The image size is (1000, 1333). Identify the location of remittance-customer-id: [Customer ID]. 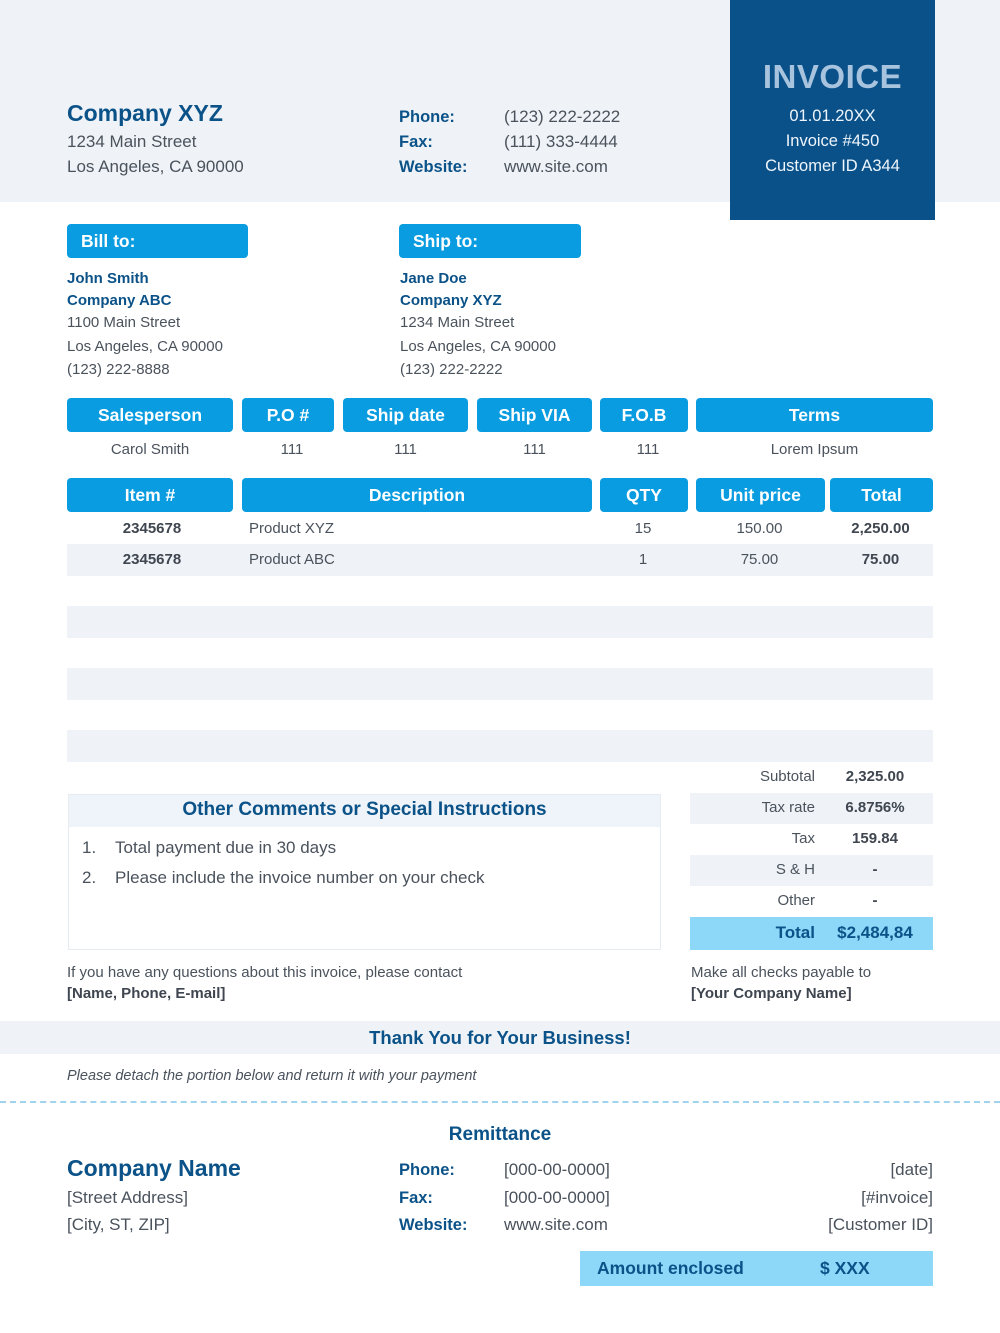
(880, 1224).